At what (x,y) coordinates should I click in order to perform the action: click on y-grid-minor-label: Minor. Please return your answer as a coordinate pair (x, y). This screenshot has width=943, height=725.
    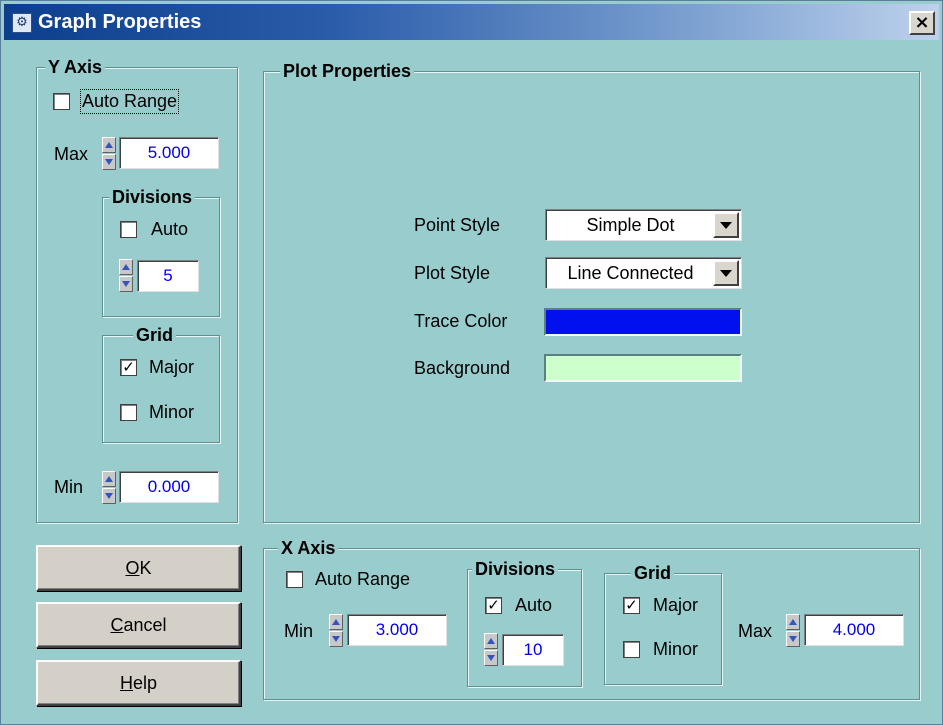
    Looking at the image, I should click on (172, 412).